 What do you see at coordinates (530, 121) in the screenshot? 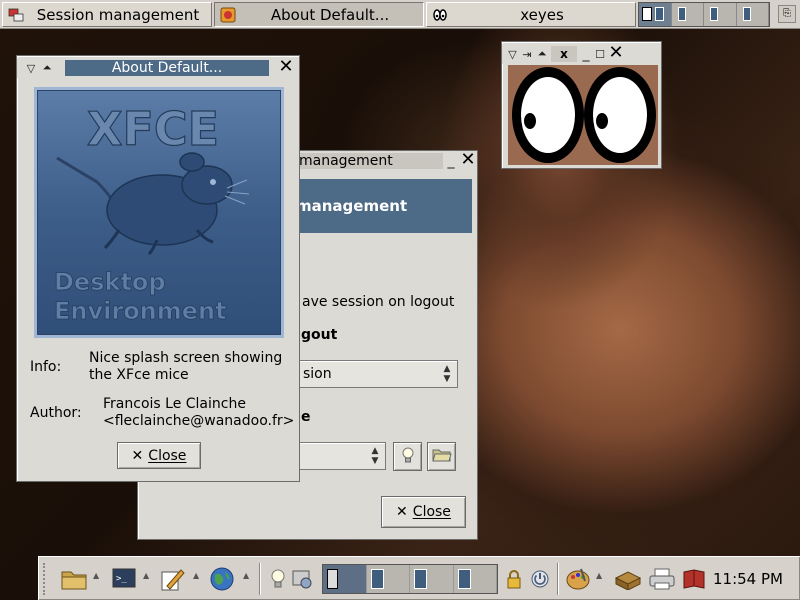
I see `left-pupil` at bounding box center [530, 121].